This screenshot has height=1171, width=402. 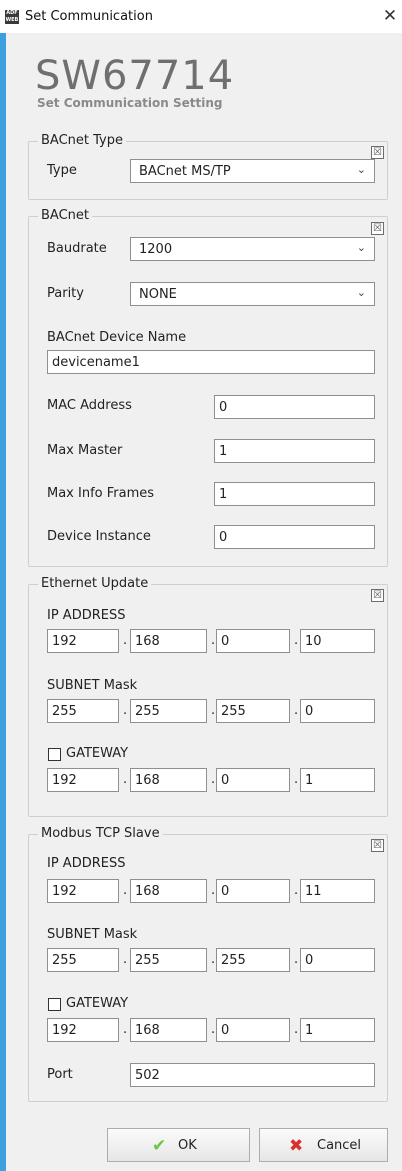 What do you see at coordinates (97, 753) in the screenshot?
I see `eth-gateway-label: GATEWAY` at bounding box center [97, 753].